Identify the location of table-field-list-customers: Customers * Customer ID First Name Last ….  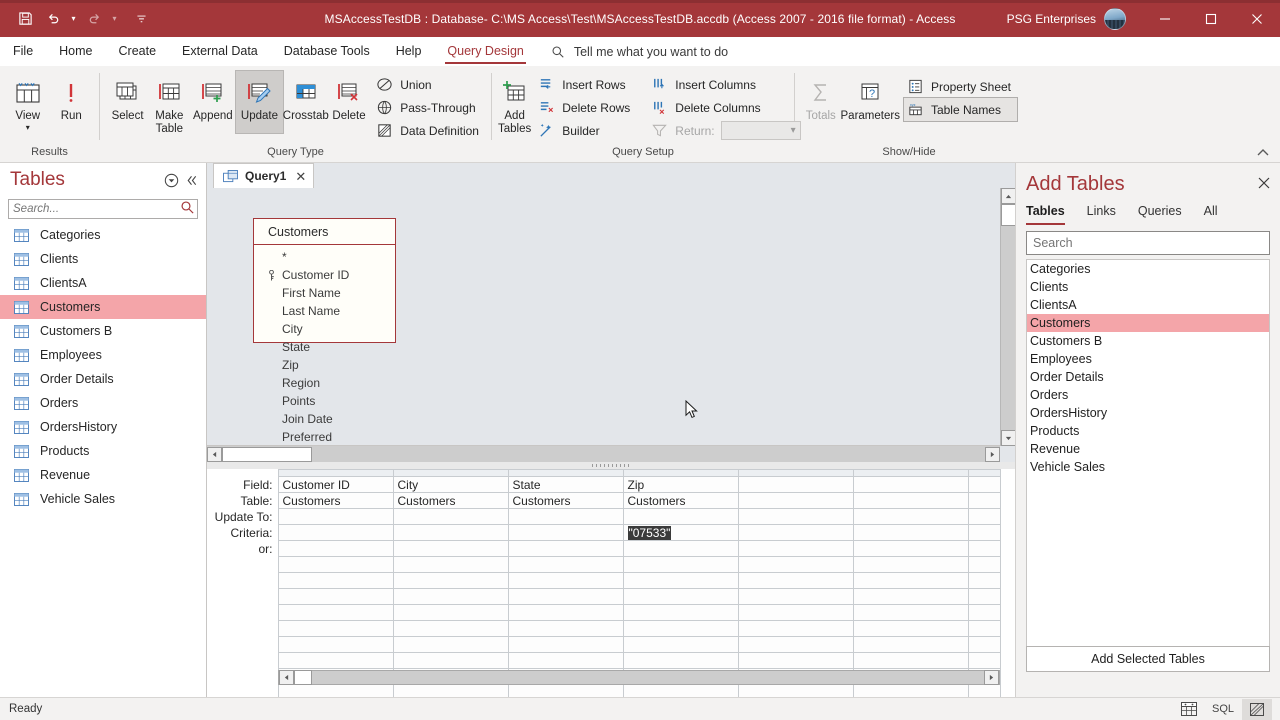
(324, 340).